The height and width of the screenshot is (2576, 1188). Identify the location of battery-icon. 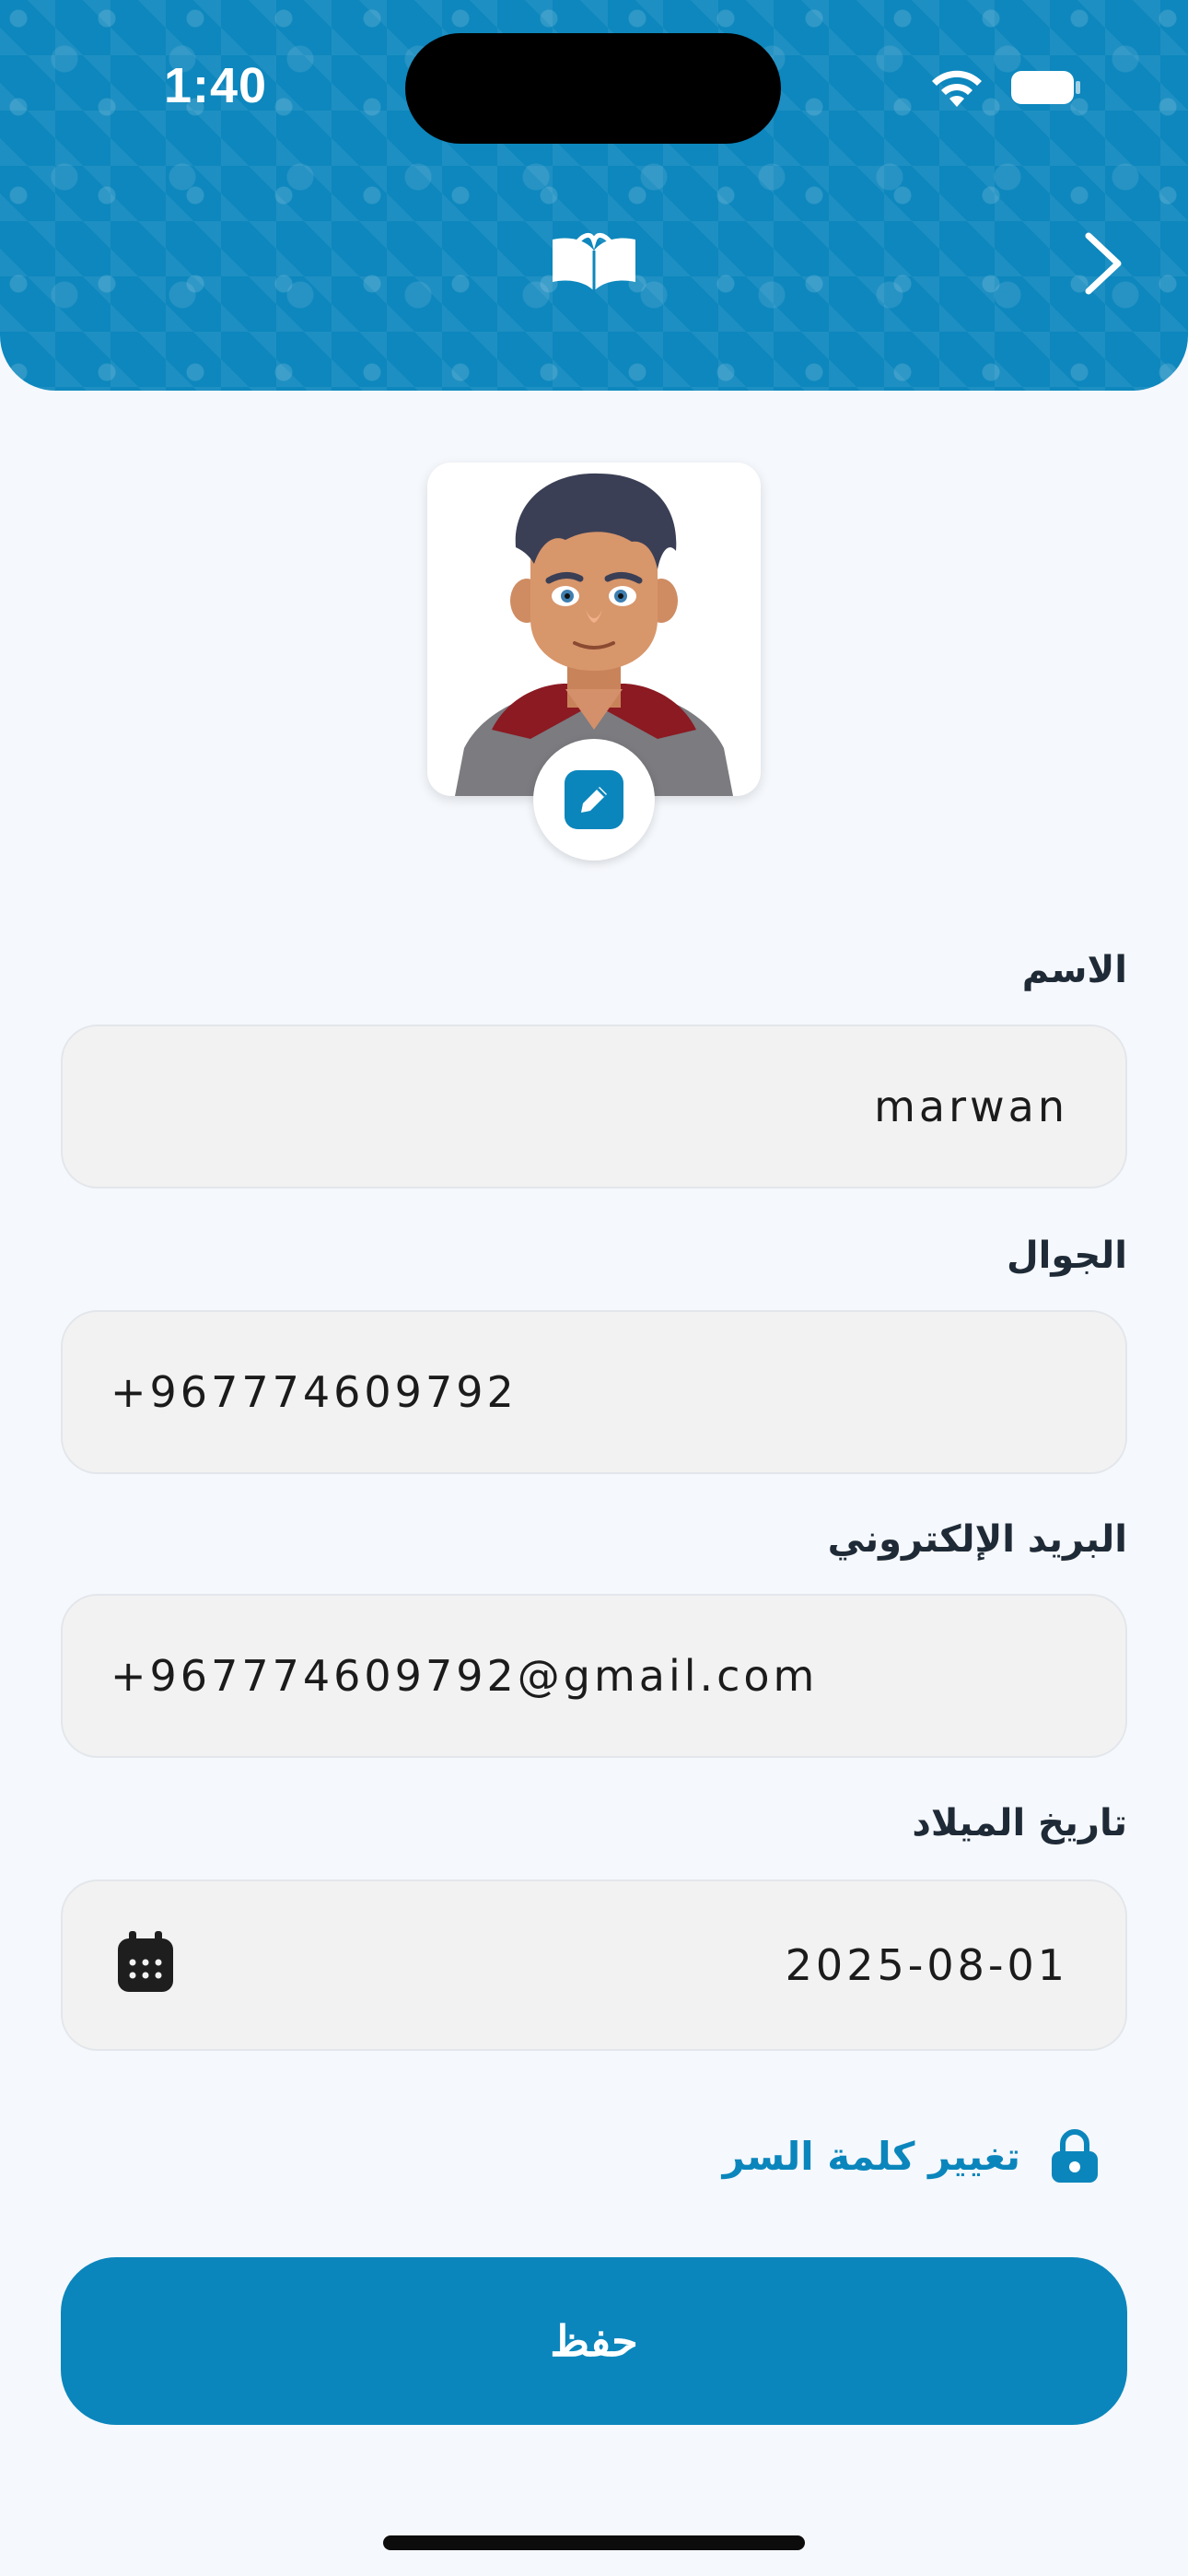
(1045, 87).